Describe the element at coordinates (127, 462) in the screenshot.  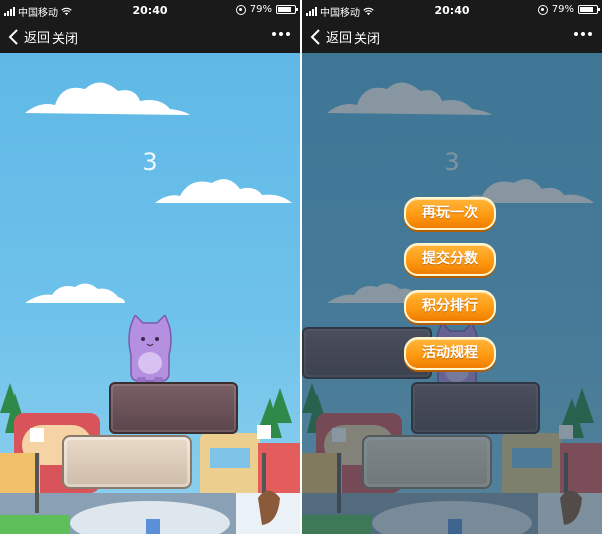
I see `stacked-block-bottom` at that location.